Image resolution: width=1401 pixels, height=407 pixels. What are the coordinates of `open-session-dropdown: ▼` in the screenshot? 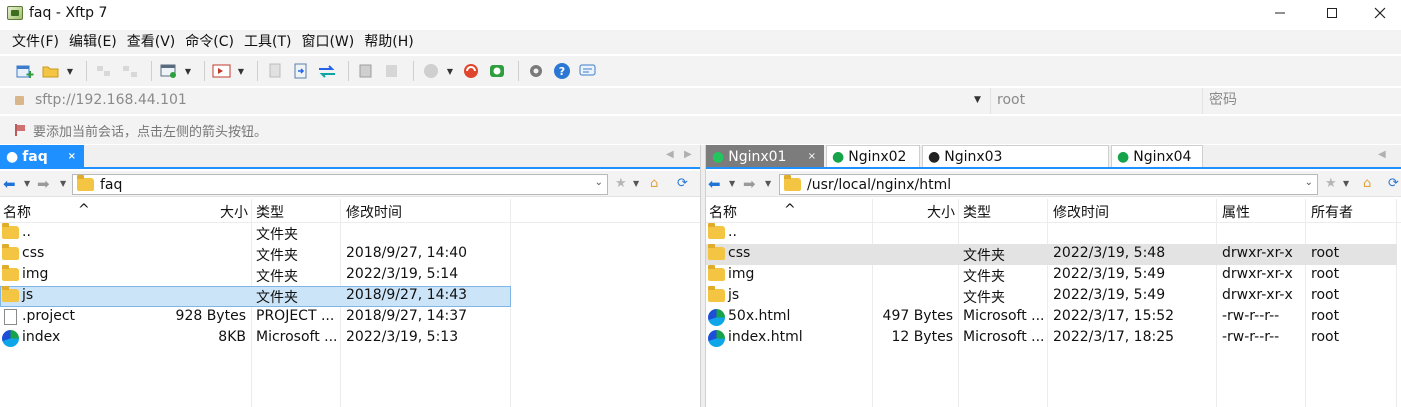 It's located at (70, 71).